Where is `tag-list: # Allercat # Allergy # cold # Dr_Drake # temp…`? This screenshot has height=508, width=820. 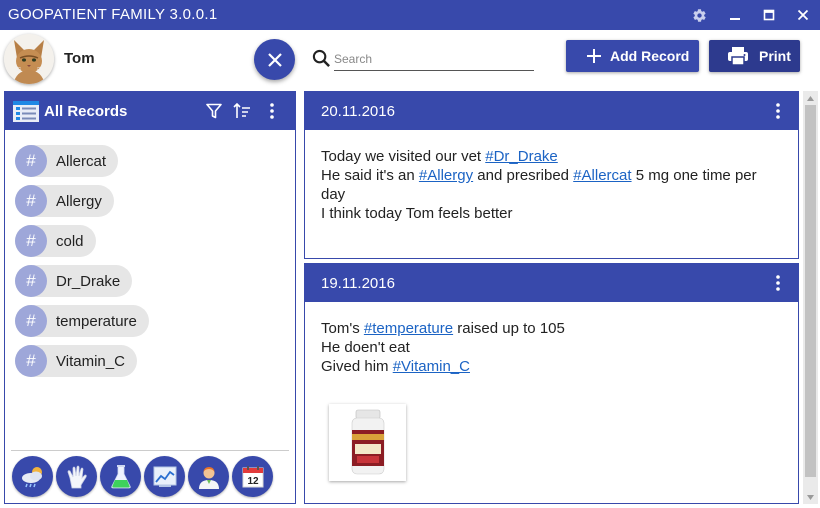
tag-list: # Allercat # Allergy # cold # Dr_Drake # temp… is located at coordinates (82, 265).